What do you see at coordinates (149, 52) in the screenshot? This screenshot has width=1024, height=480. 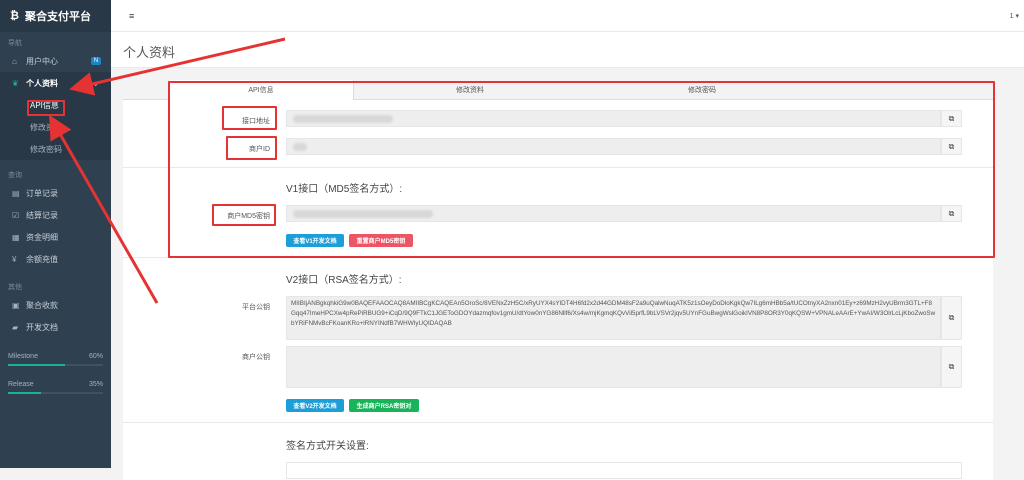 I see `page-title: 个人资料` at bounding box center [149, 52].